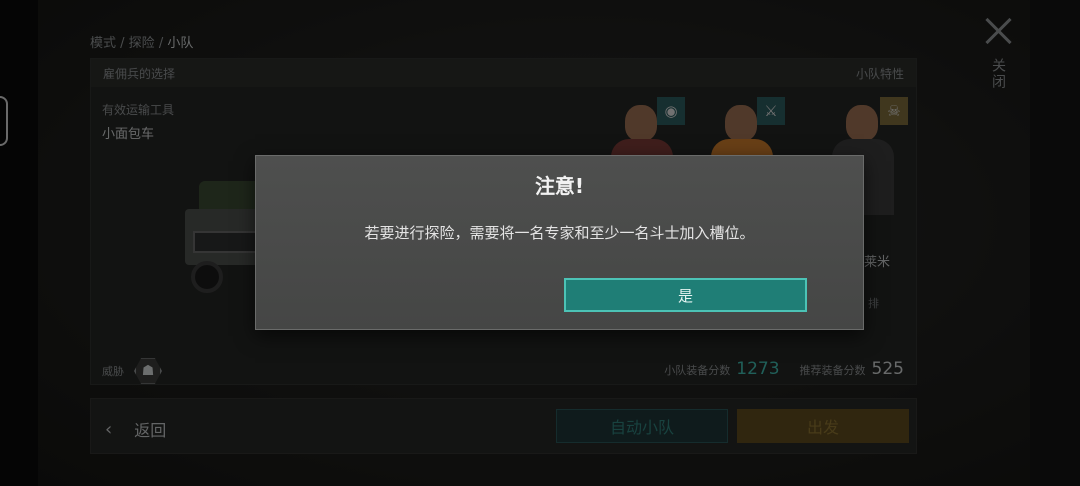  I want to click on dialog-message: 若要进行探险，需要将一名专家和至少一名斗士加入槽位。, so click(559, 233).